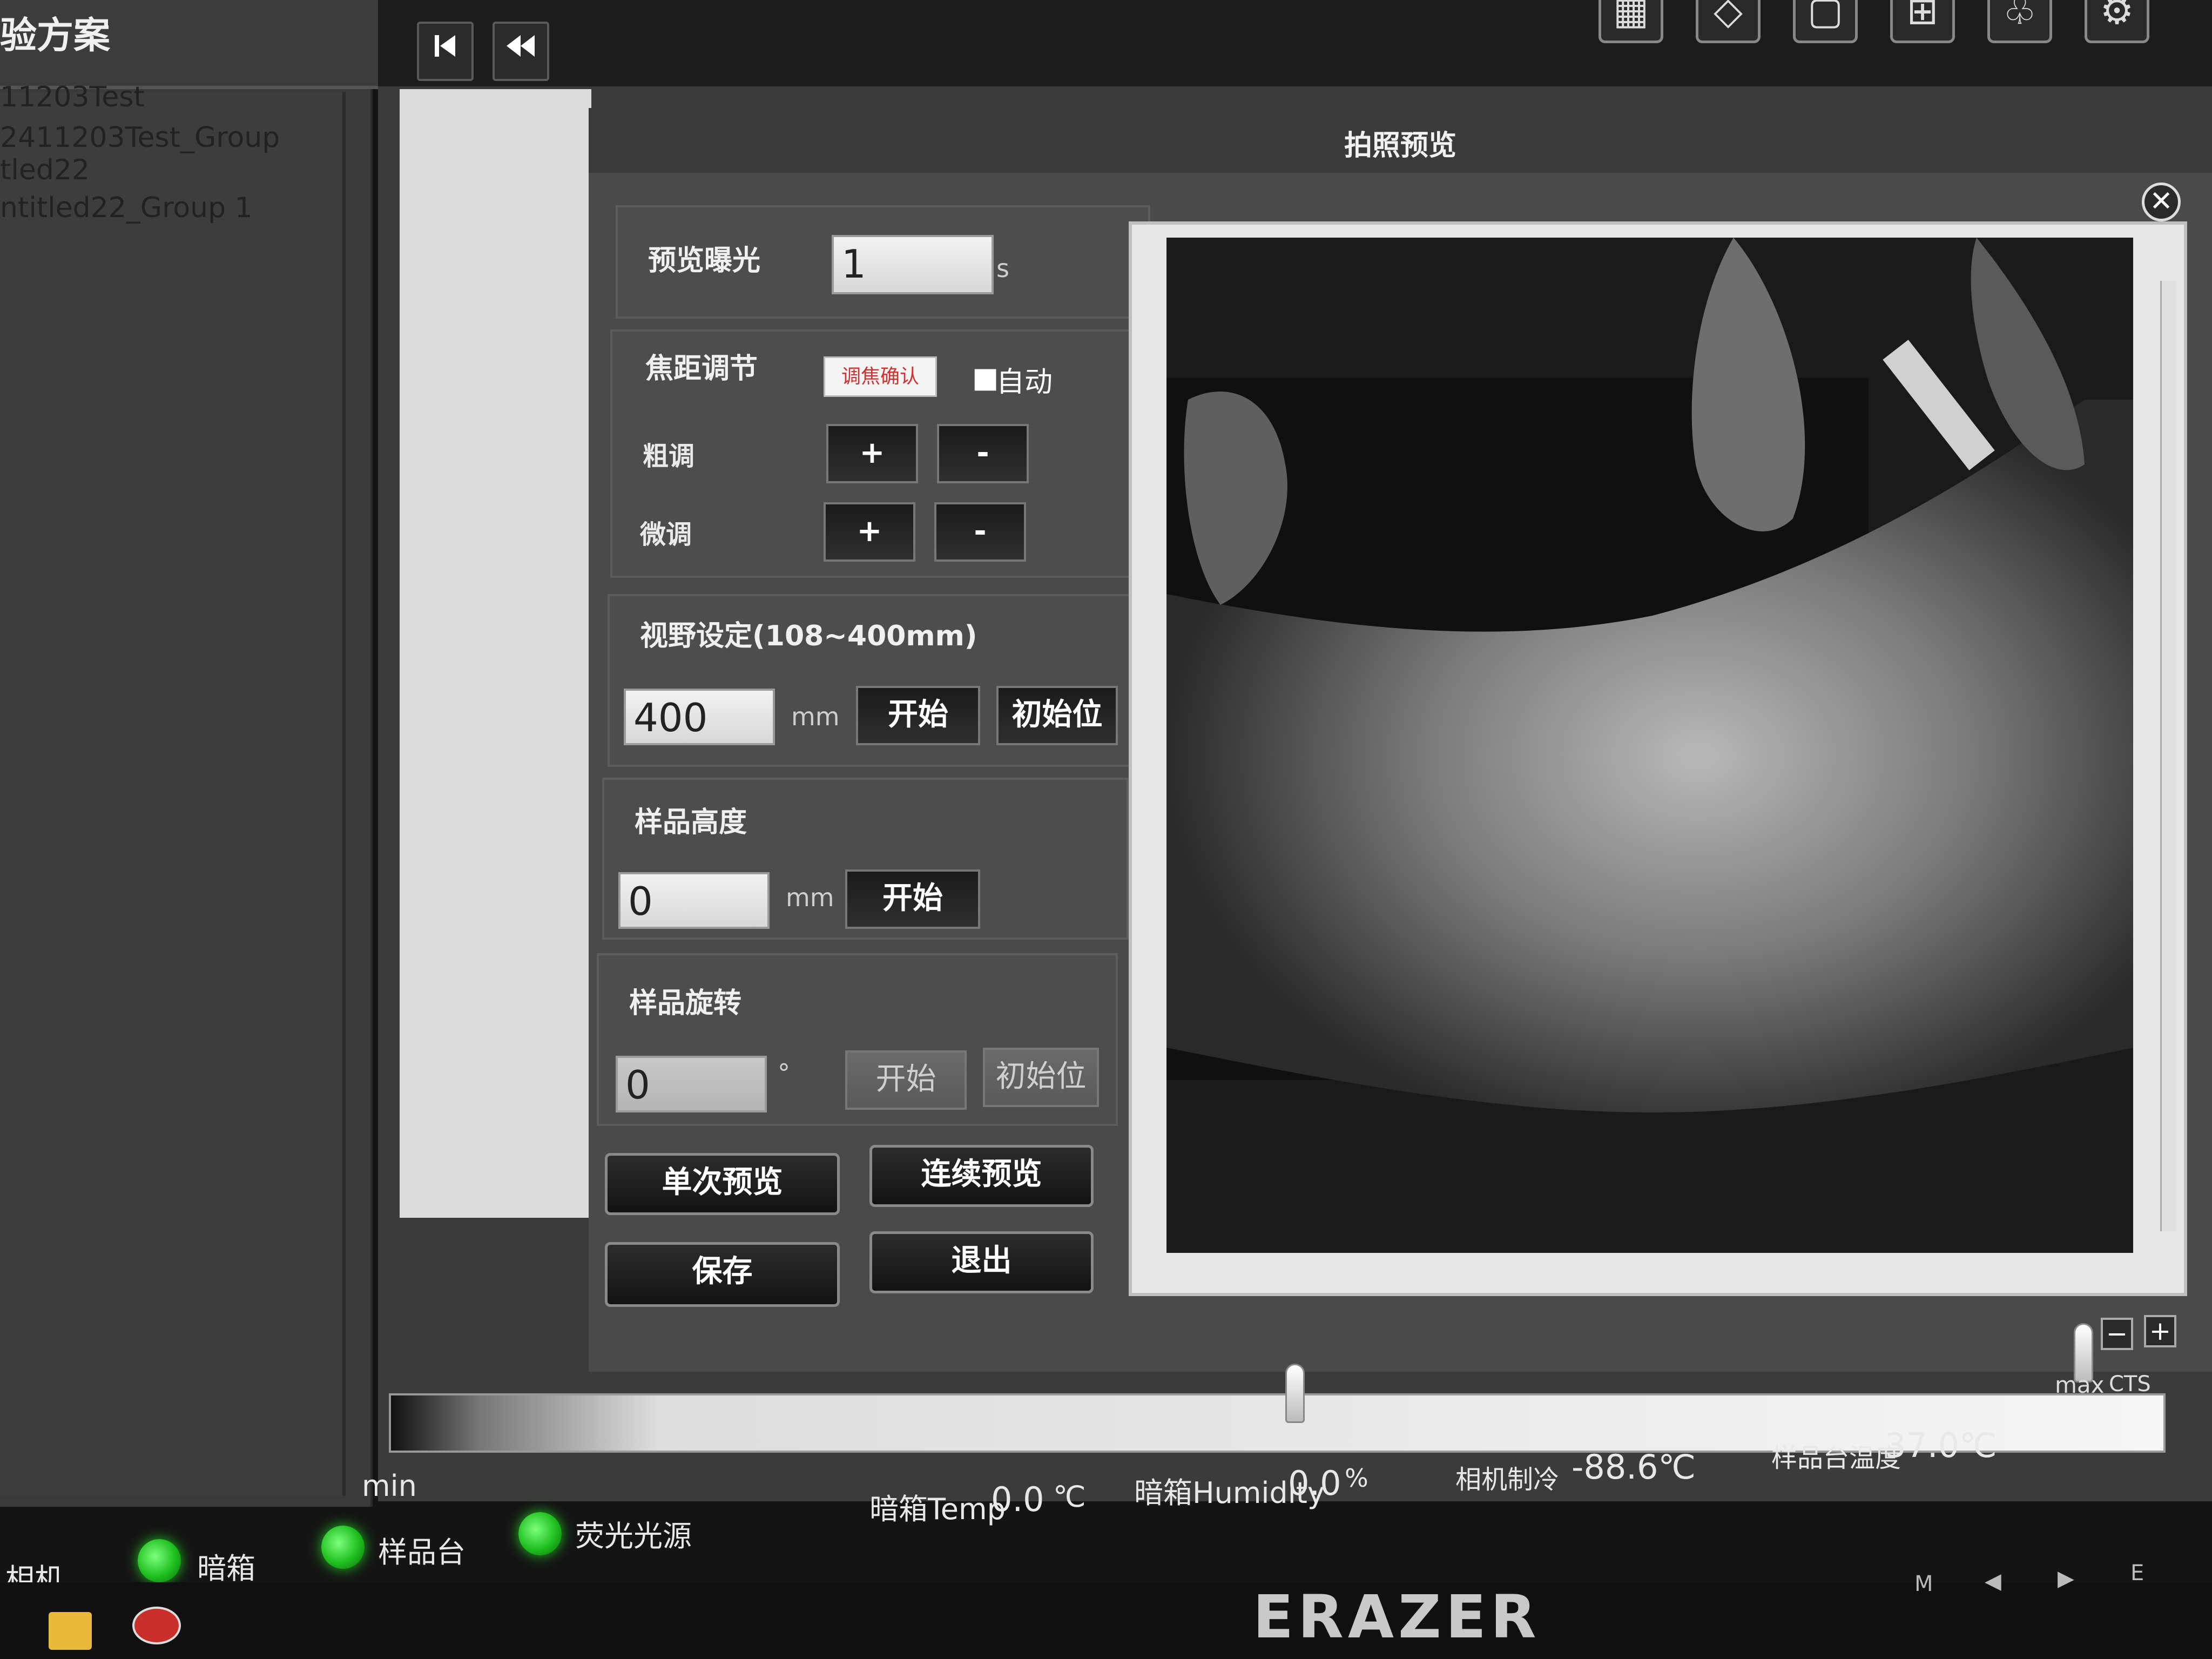 This screenshot has height=1659, width=2212. What do you see at coordinates (1295, 1393) in the screenshot?
I see `min-handle` at bounding box center [1295, 1393].